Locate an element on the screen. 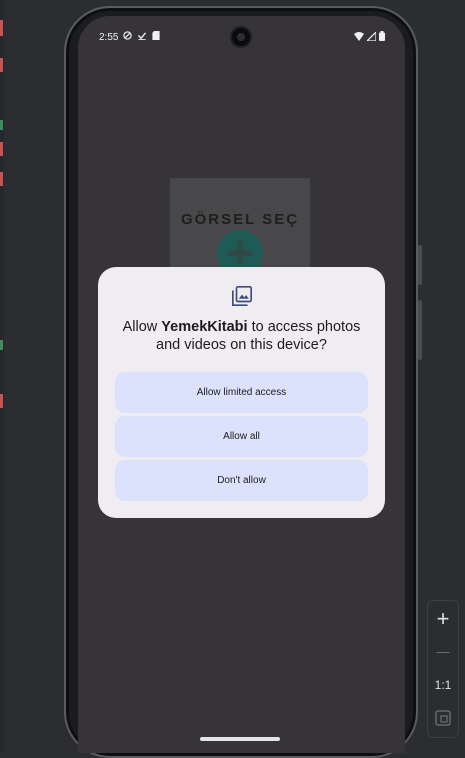  status-bar: 2:55 is located at coordinates (241, 36).